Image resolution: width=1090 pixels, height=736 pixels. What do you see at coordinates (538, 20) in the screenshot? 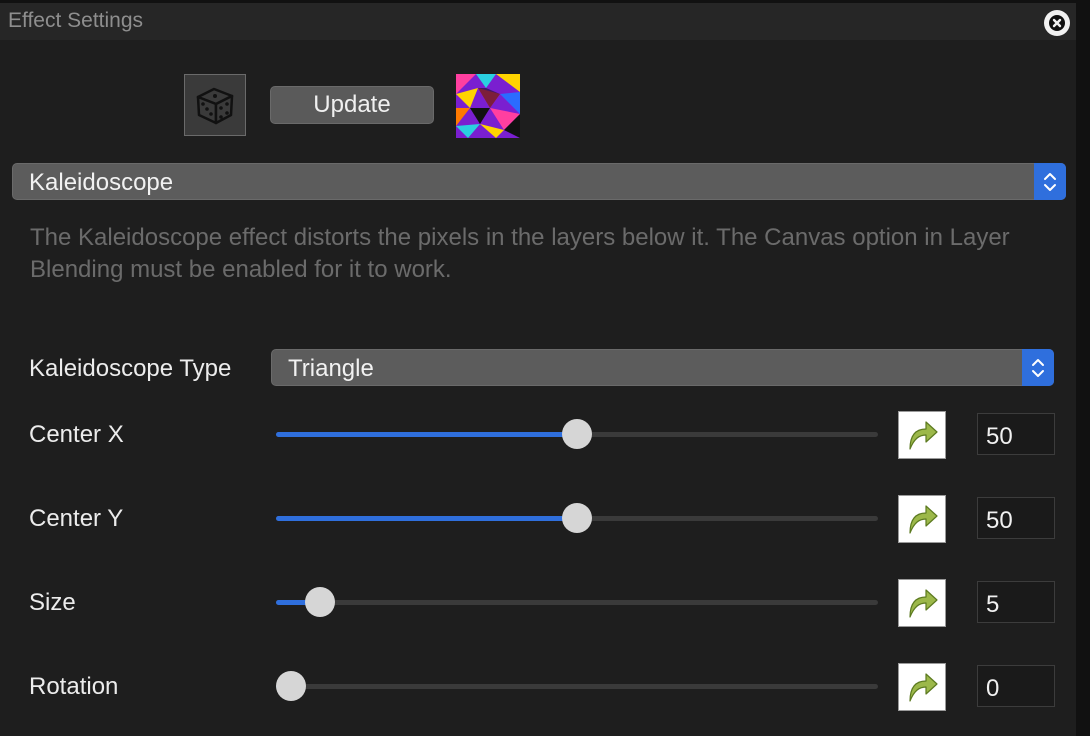
I see `title-bar: Effect Settings` at bounding box center [538, 20].